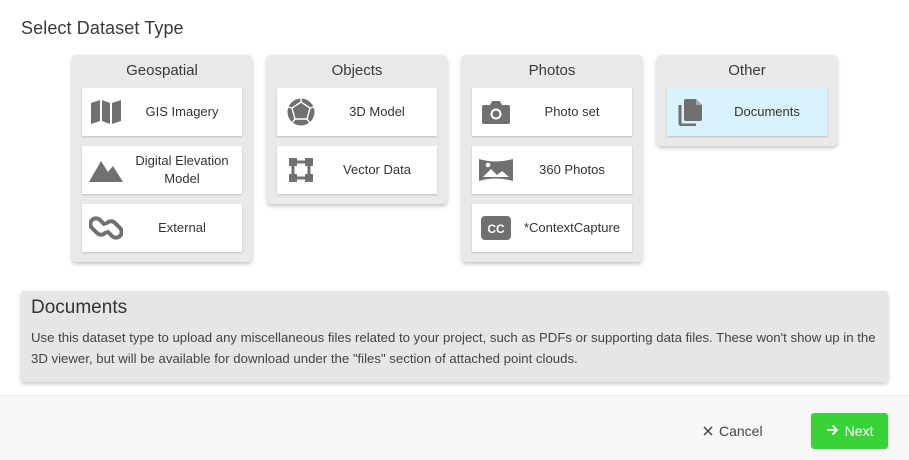 The width and height of the screenshot is (909, 460). Describe the element at coordinates (708, 431) in the screenshot. I see `close-icon` at that location.